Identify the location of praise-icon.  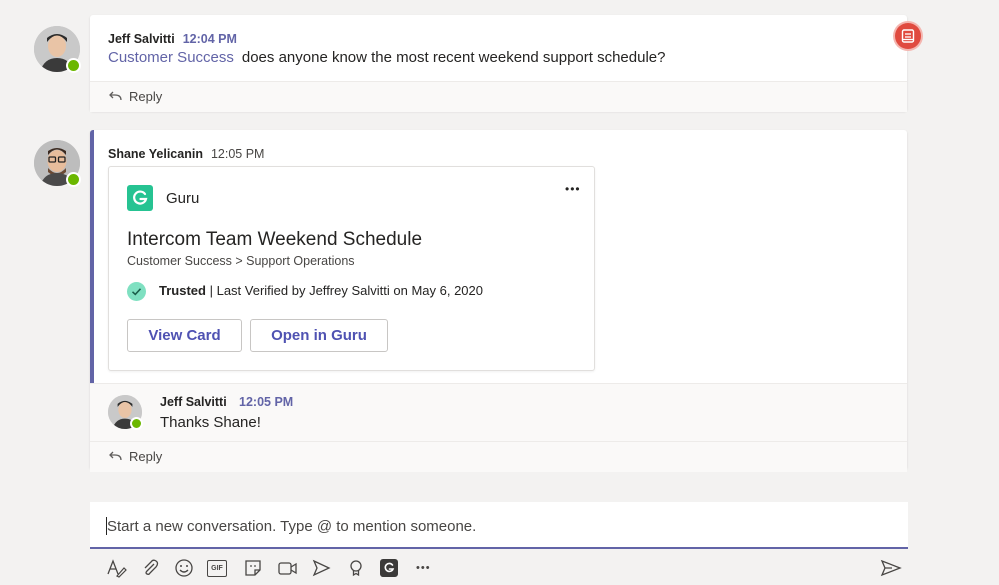
(356, 568).